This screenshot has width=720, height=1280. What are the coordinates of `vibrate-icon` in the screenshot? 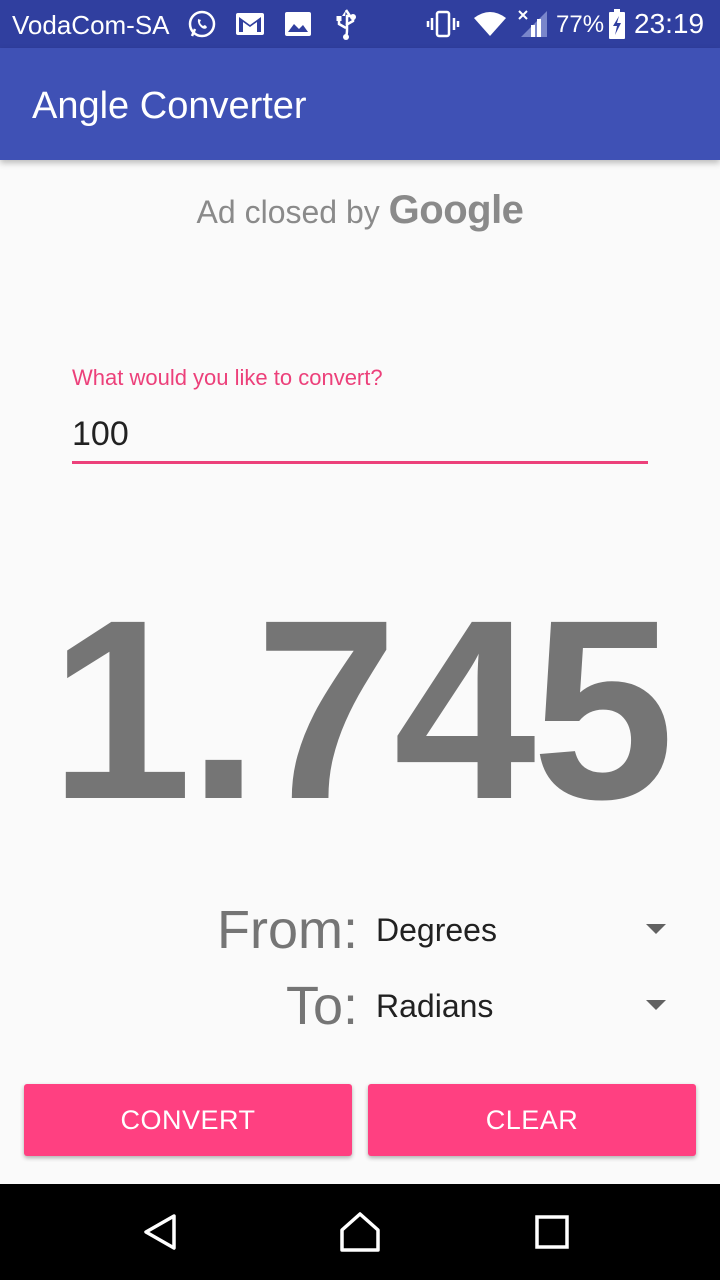 It's located at (443, 24).